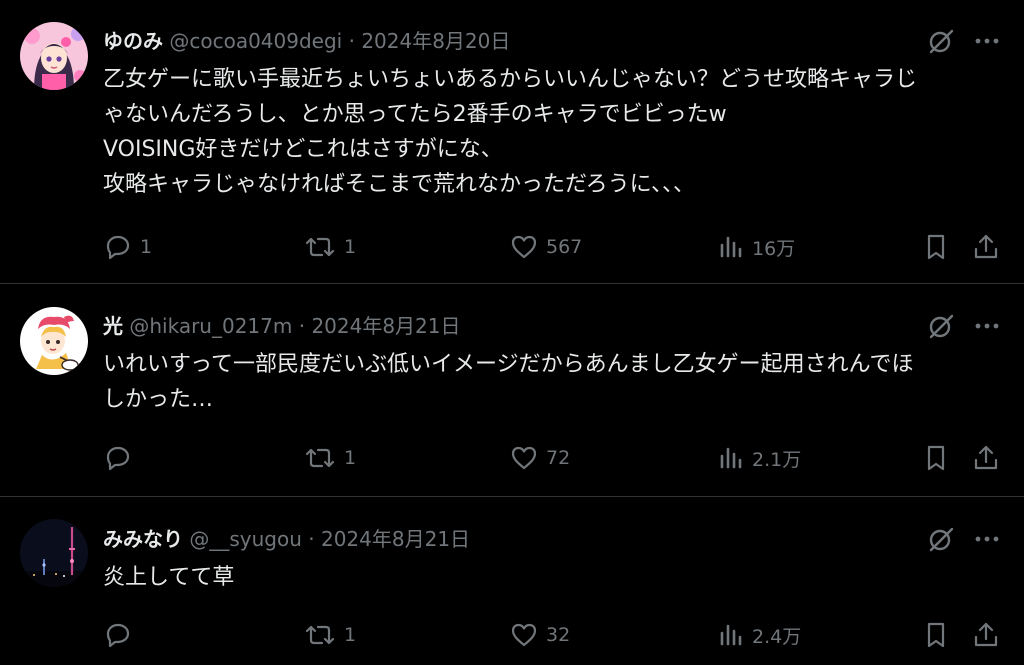 This screenshot has width=1024, height=665. I want to click on illustrated-character-avatar-icon, so click(54, 341).